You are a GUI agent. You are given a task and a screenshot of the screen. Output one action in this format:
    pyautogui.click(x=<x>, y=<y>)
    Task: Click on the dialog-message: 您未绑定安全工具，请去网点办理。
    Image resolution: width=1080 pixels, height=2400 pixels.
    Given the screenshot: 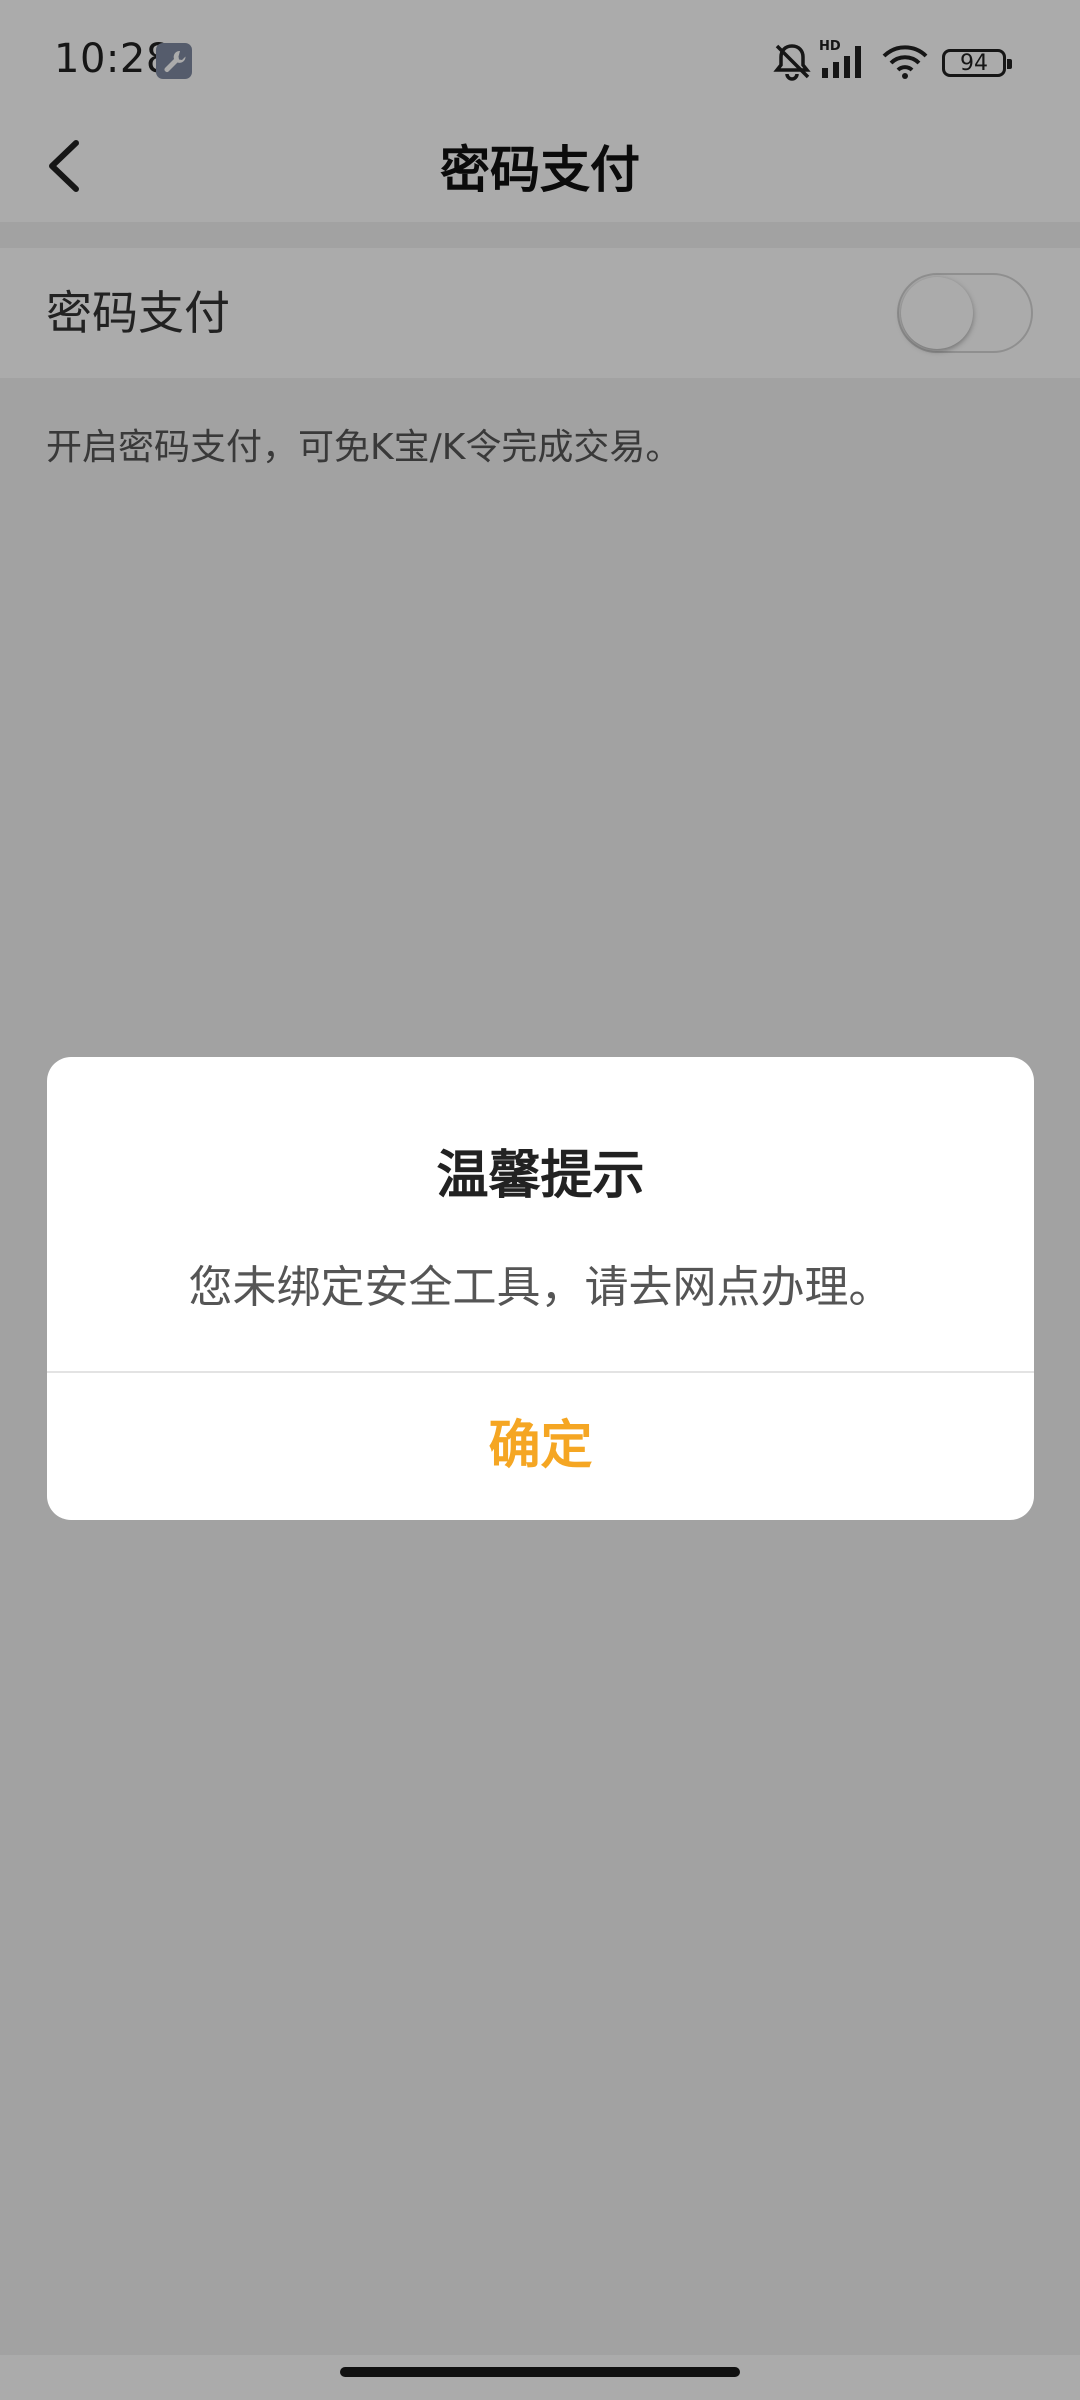 What is the action you would take?
    pyautogui.click(x=540, y=1287)
    